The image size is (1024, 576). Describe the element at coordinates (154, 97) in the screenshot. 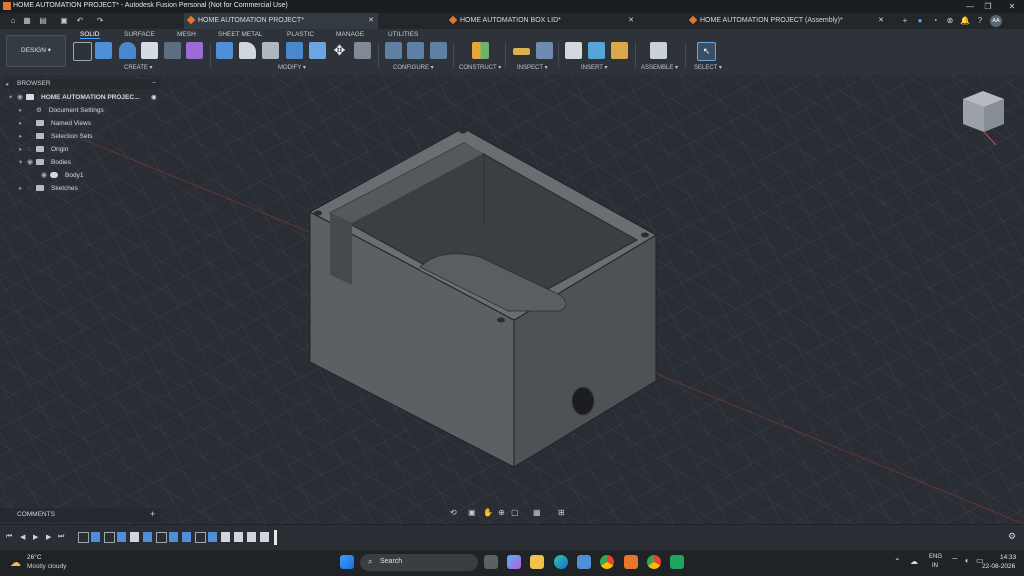

I see `activate-radio-icon: ◉` at that location.